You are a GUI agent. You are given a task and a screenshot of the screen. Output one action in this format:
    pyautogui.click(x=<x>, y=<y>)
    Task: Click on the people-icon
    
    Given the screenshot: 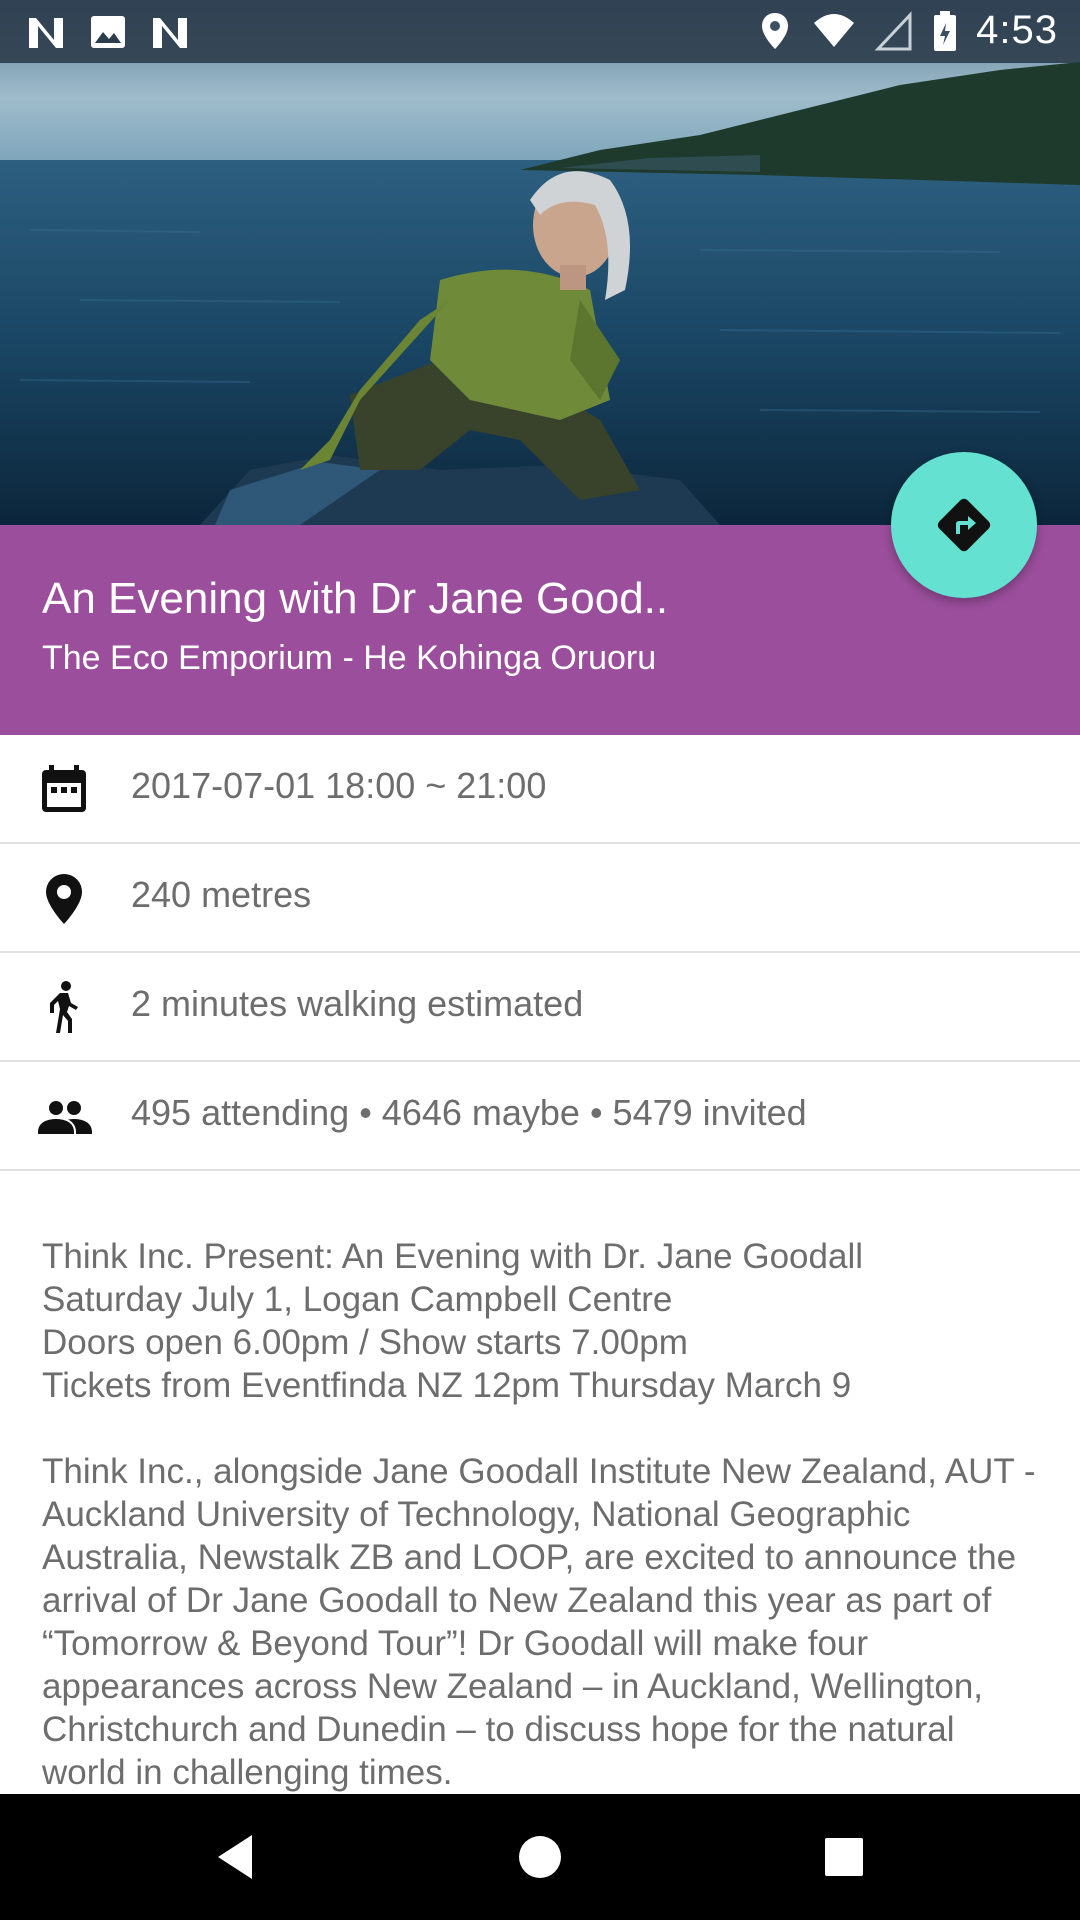 What is the action you would take?
    pyautogui.click(x=64, y=1116)
    